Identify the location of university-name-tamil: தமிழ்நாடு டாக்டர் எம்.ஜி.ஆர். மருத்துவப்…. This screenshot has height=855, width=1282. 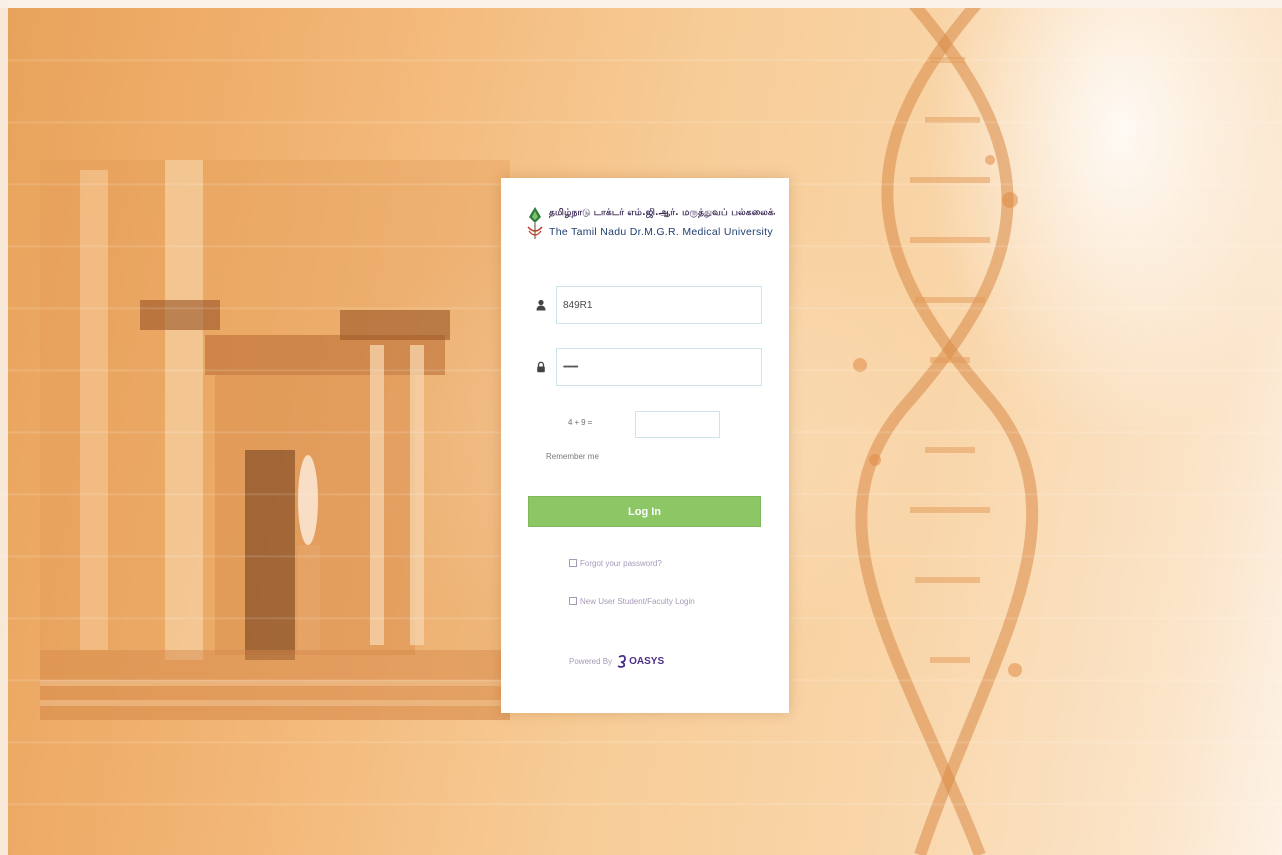
(662, 213).